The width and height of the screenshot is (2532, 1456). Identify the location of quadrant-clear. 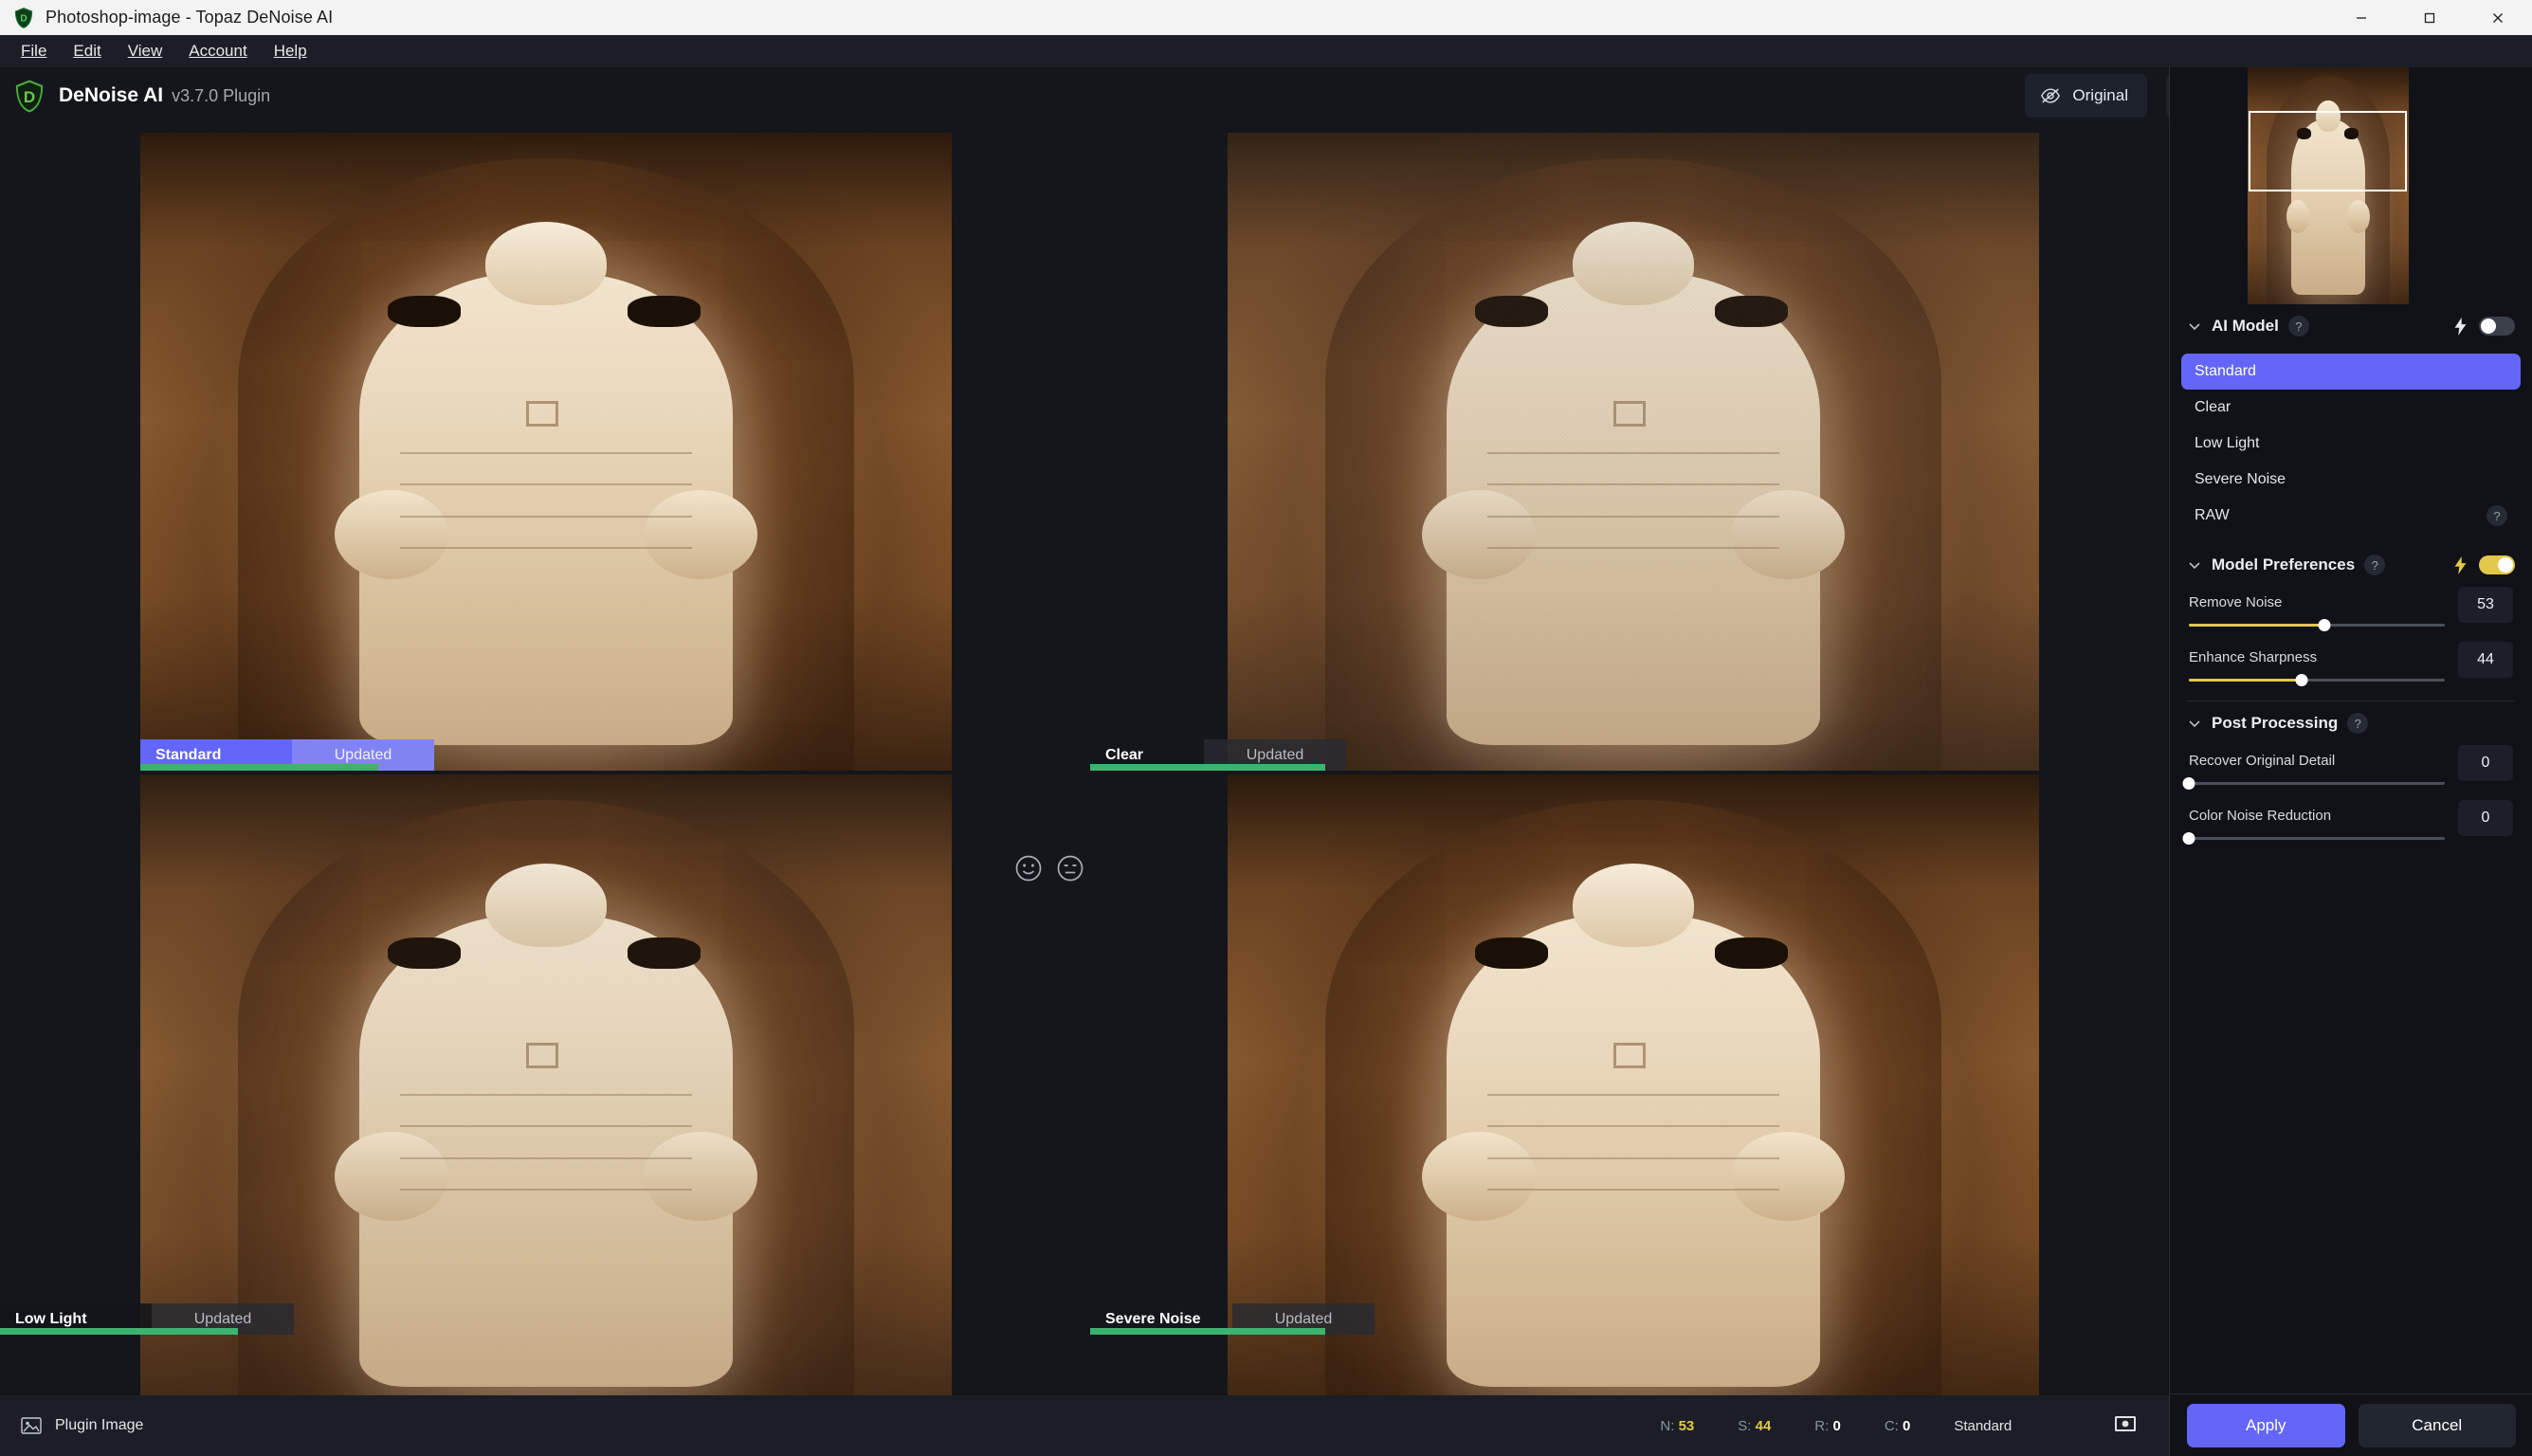
(1633, 452).